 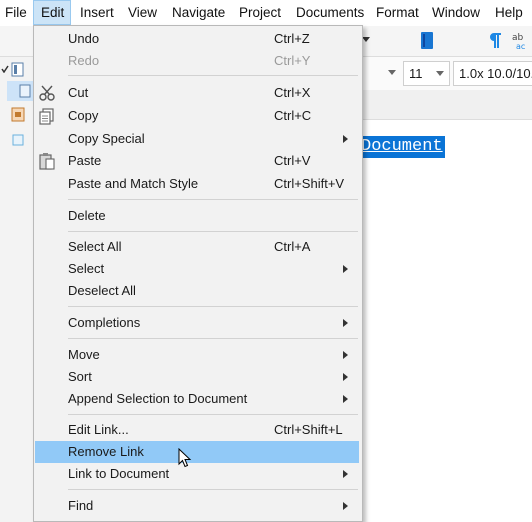 I want to click on line-spacing-select: 1.0x 10.0/10.0, so click(x=492, y=73).